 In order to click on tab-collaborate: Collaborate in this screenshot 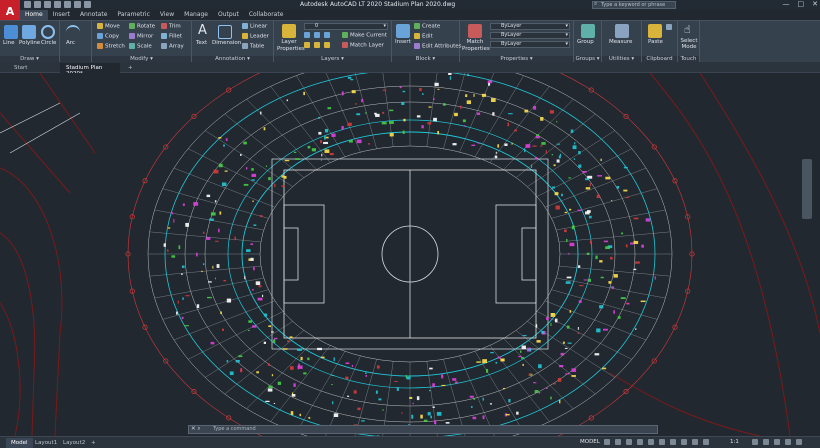, I will do `click(266, 15)`.